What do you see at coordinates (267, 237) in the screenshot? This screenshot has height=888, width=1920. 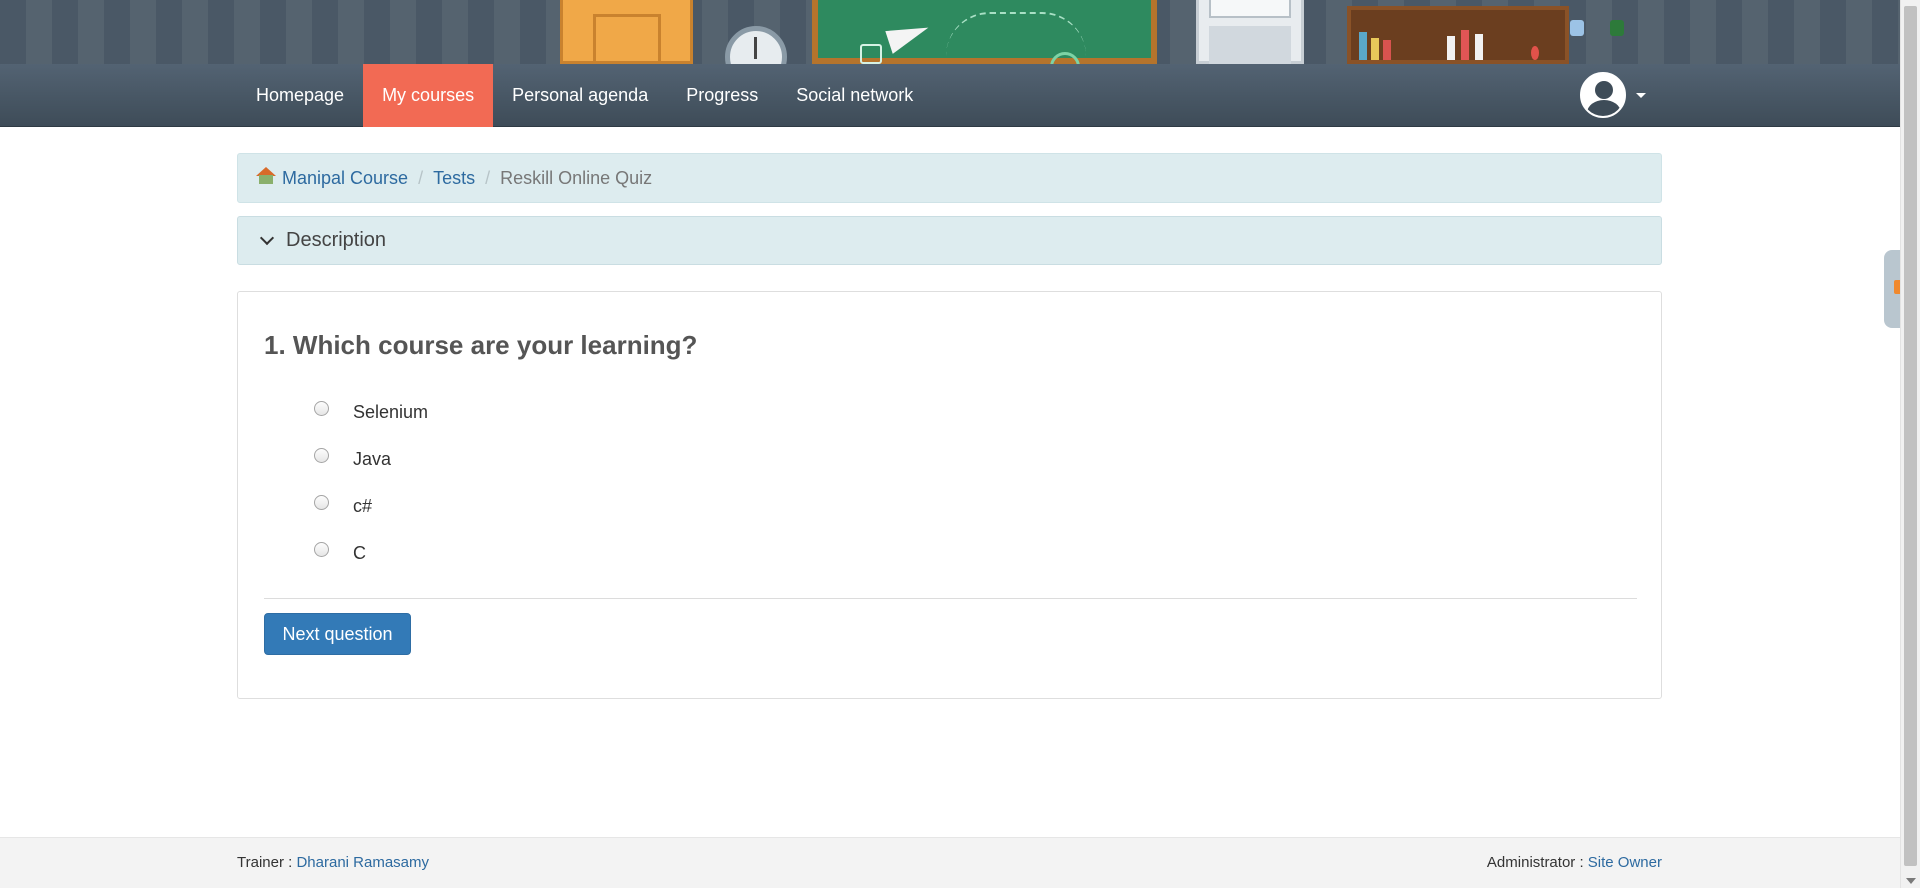 I see `chevron-down-icon` at bounding box center [267, 237].